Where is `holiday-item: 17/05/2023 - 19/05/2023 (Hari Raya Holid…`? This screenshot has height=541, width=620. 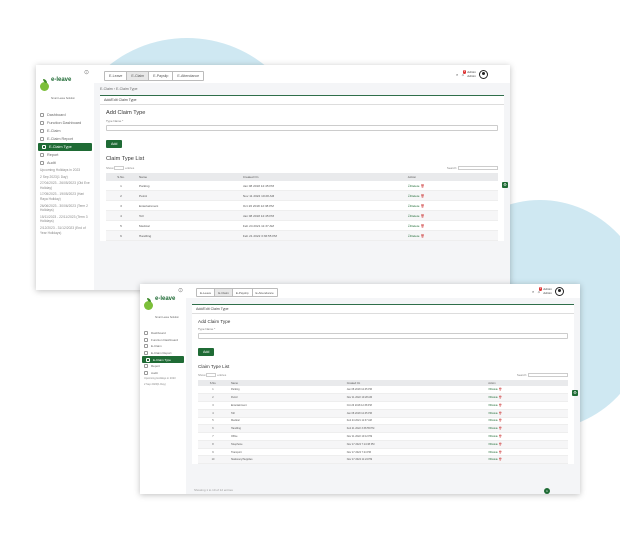 holiday-item: 17/05/2023 - 19/05/2023 (Hari Raya Holid… is located at coordinates (62, 196).